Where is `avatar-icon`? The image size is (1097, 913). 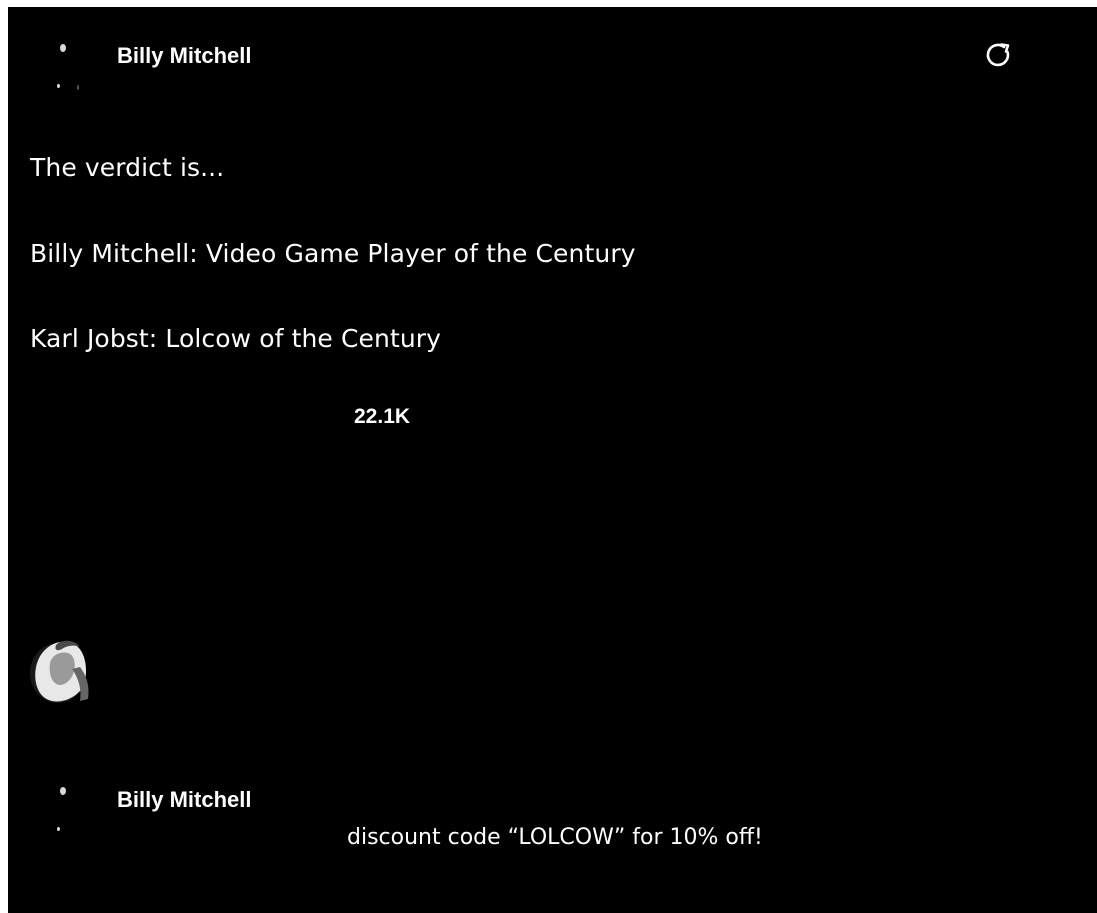 avatar-icon is located at coordinates (61, 669).